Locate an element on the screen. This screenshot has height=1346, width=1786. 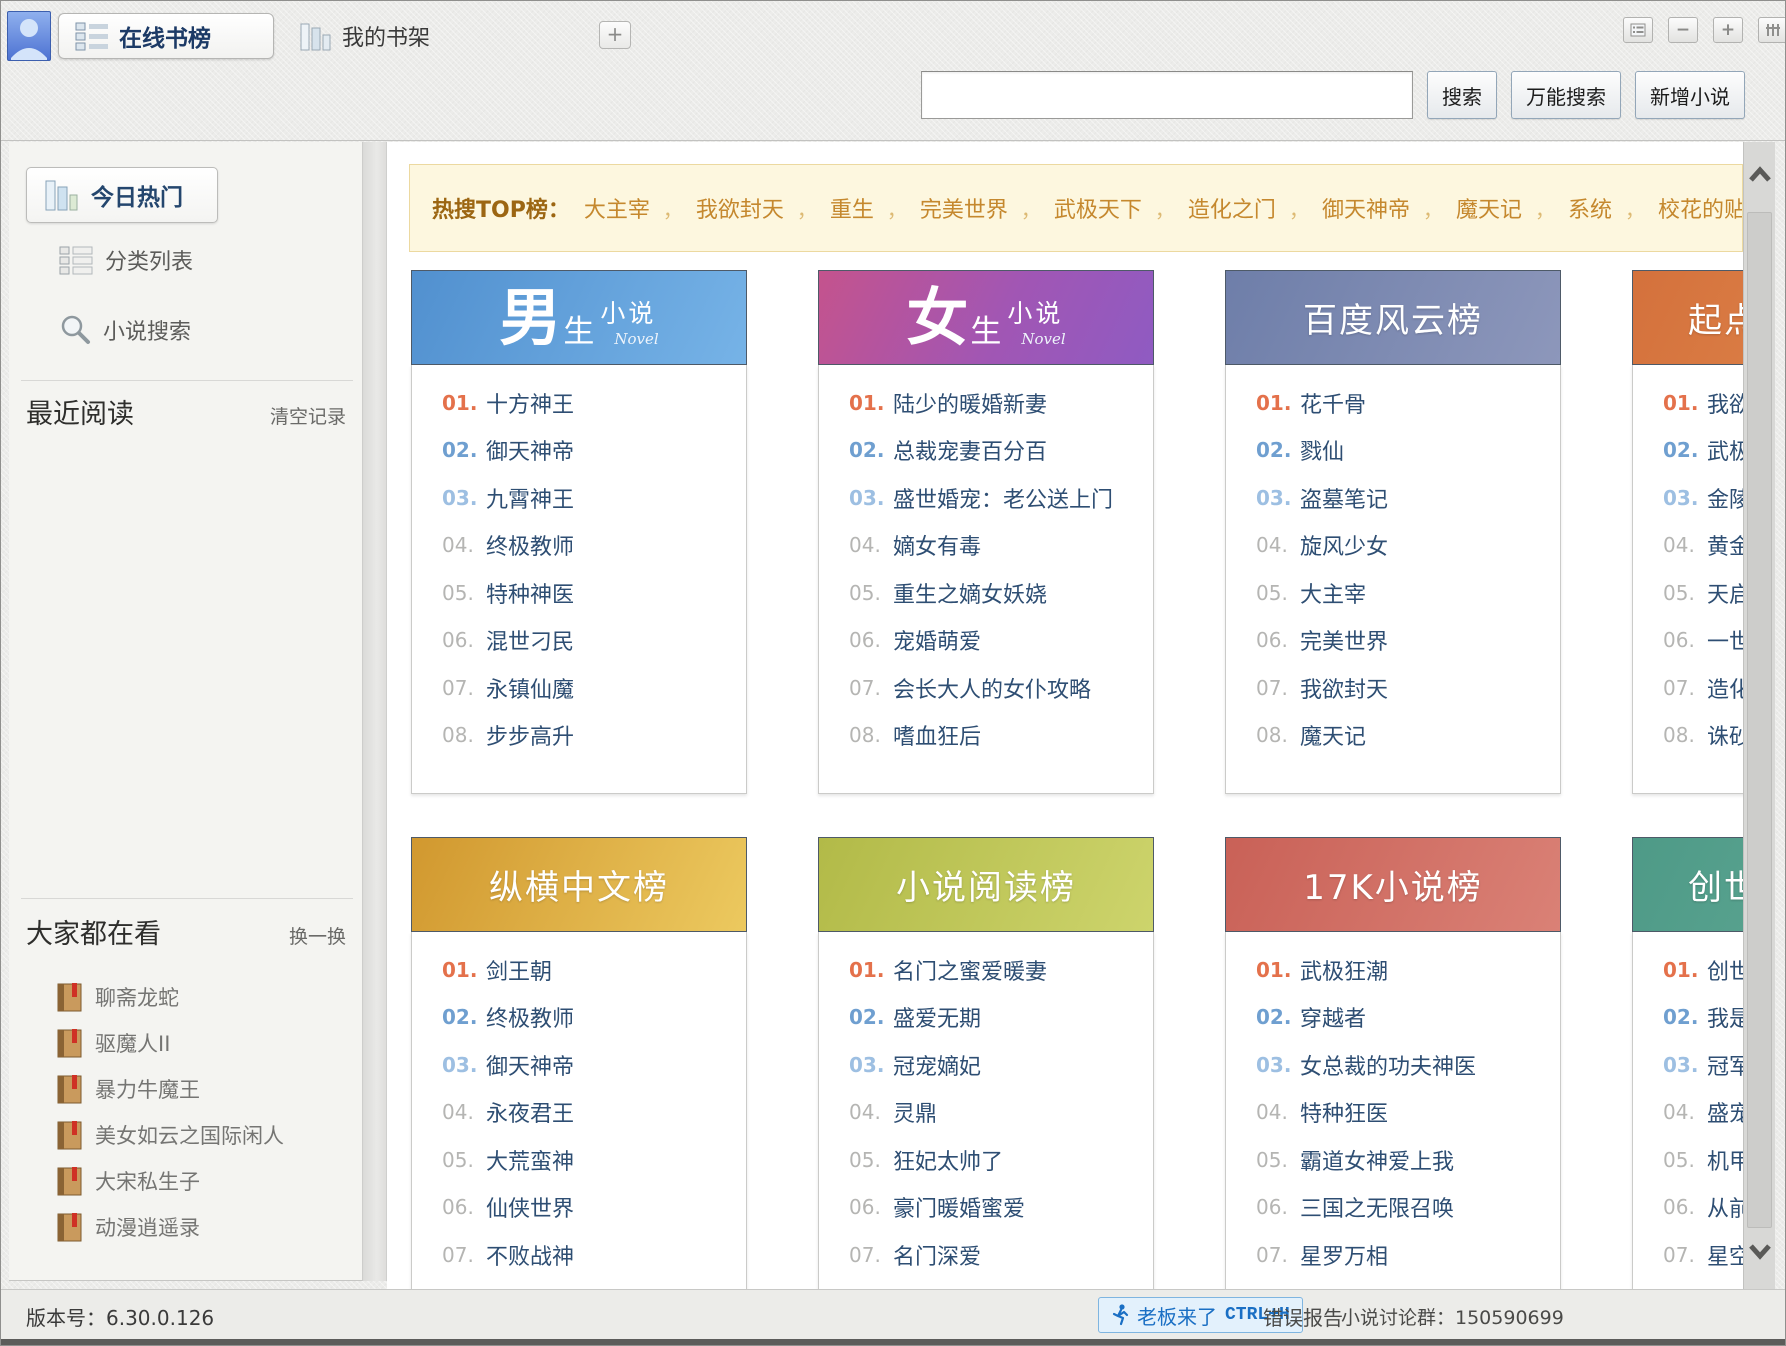
book-link: 大荒蛮神 is located at coordinates (530, 1160).